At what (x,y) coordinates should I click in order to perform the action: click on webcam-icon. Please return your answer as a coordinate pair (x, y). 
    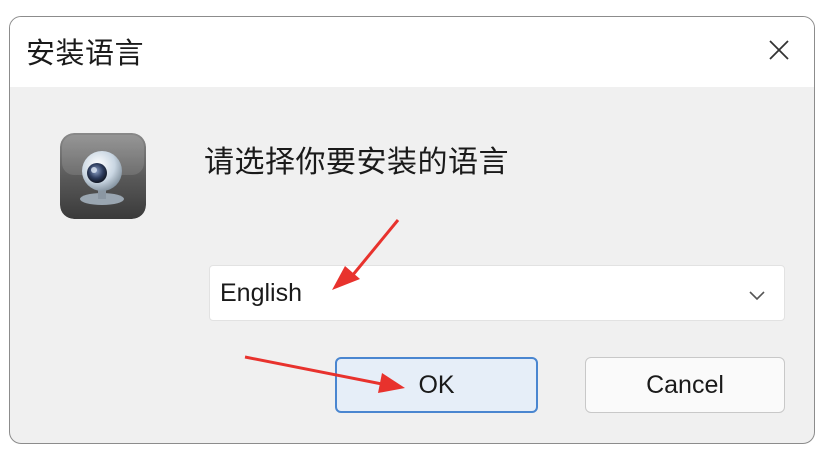
    Looking at the image, I should click on (103, 176).